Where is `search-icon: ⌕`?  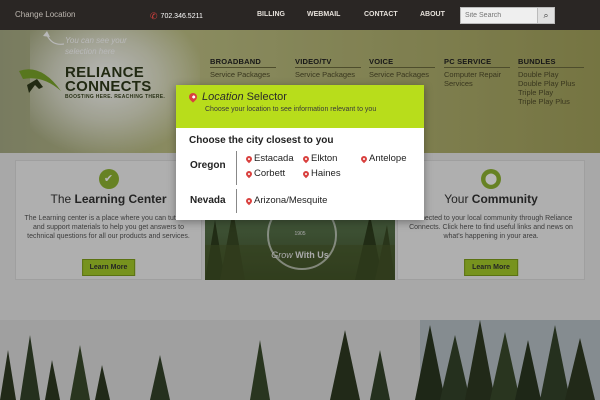 search-icon: ⌕ is located at coordinates (545, 15).